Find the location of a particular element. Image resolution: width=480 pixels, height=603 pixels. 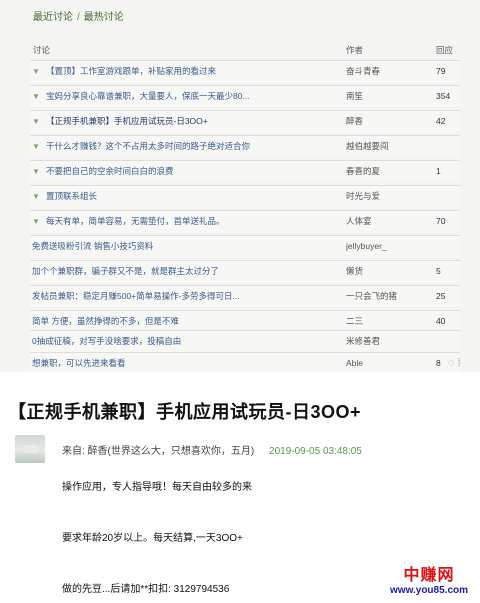

author-link: 人体宴 is located at coordinates (391, 221).